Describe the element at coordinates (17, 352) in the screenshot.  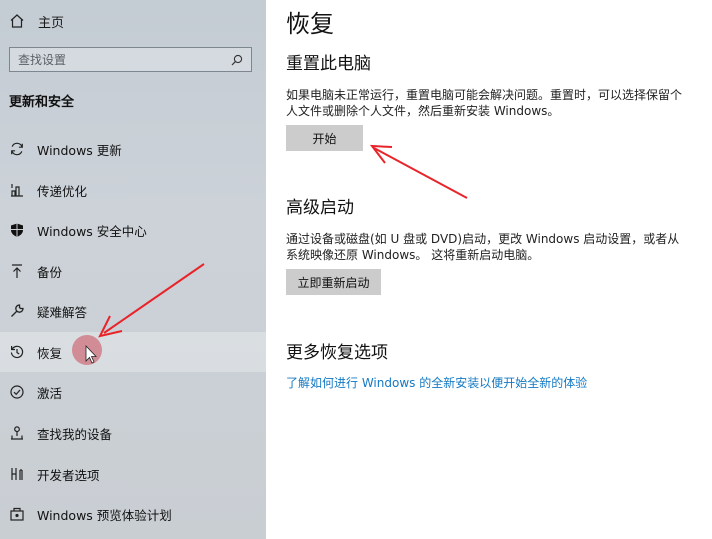
I see `recovery-icon` at that location.